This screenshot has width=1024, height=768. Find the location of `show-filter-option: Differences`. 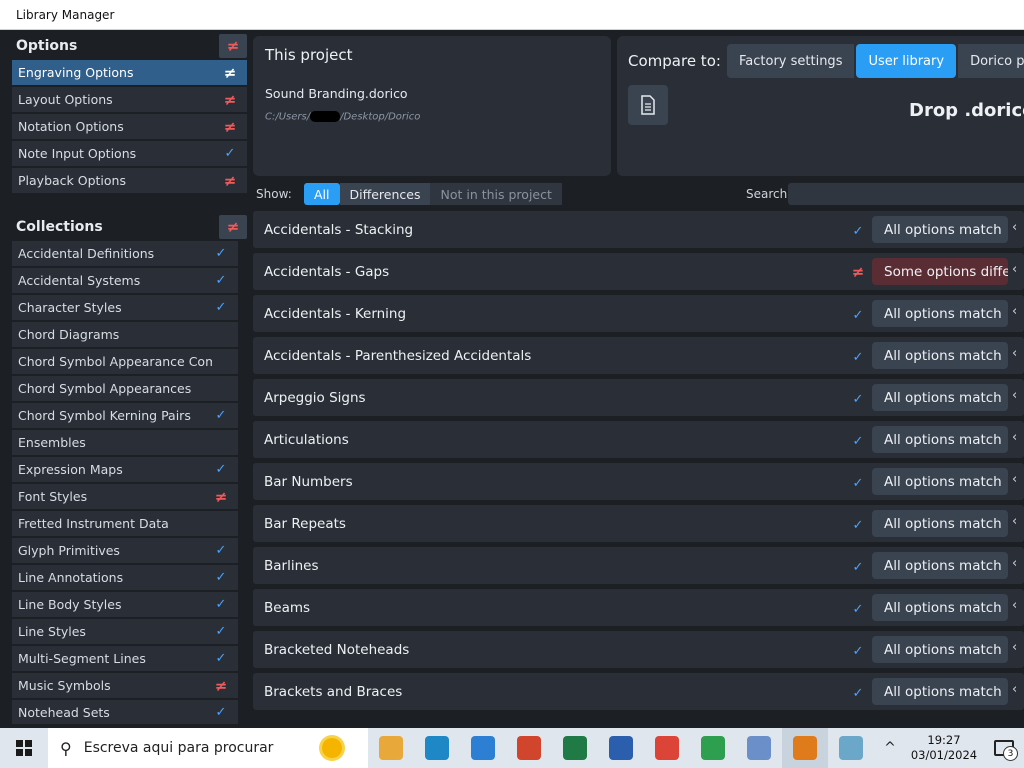

show-filter-option: Differences is located at coordinates (385, 194).